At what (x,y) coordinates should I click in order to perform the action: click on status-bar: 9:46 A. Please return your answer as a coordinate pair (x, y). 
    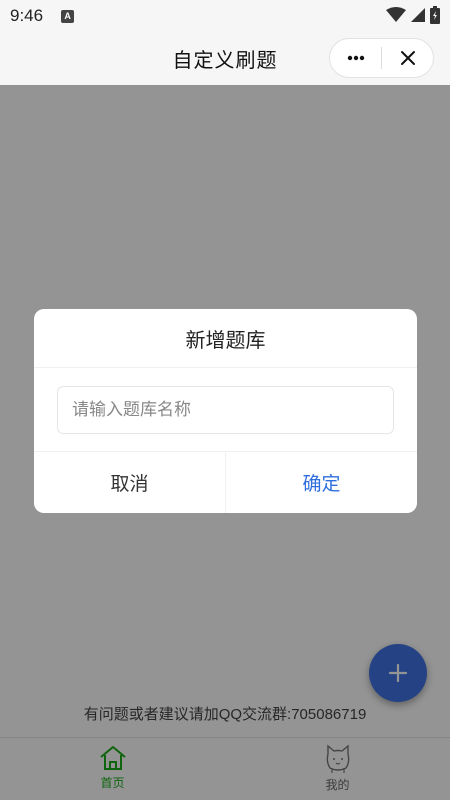
    Looking at the image, I should click on (225, 16).